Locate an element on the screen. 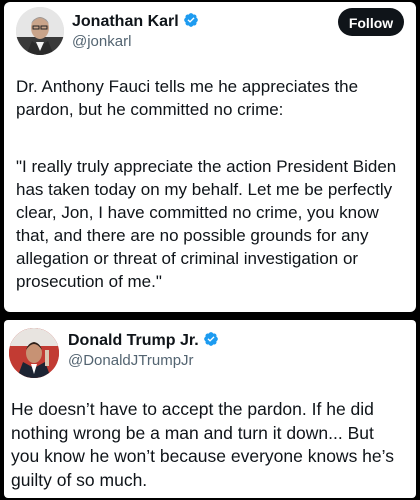 This screenshot has height=500, width=420. display-name: Donald Trump Jr. is located at coordinates (143, 340).